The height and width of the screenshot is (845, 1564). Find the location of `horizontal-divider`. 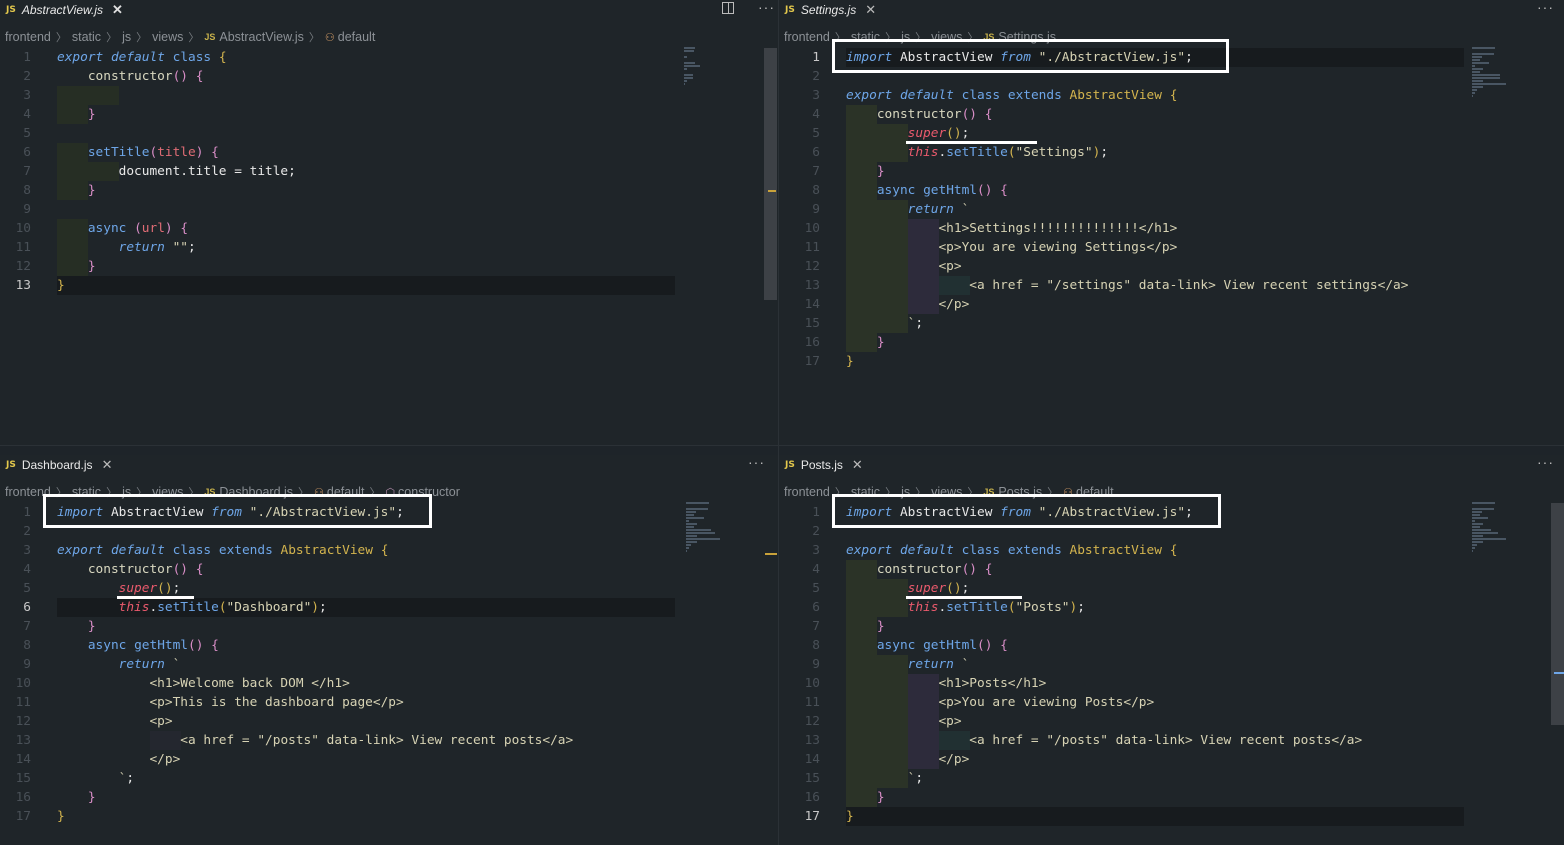

horizontal-divider is located at coordinates (782, 445).